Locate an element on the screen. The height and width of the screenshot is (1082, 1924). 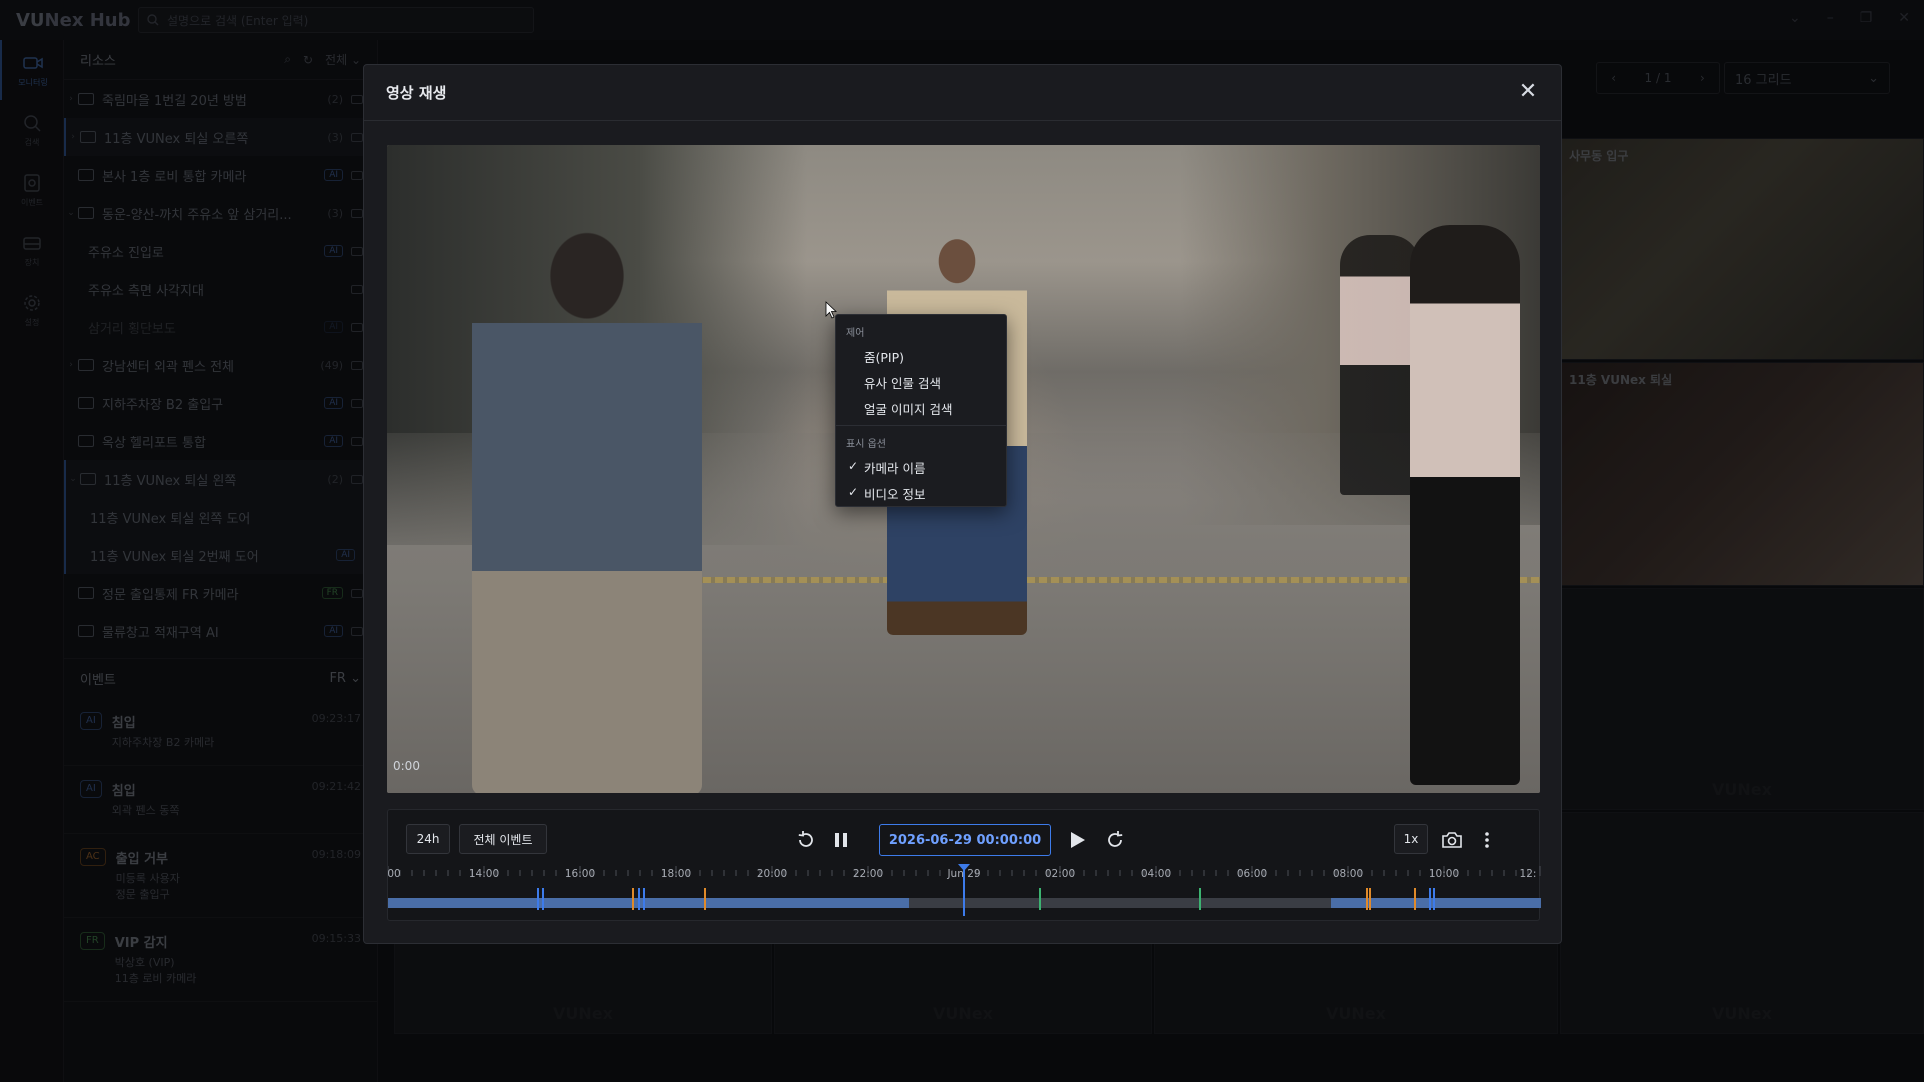
play-icon is located at coordinates (1077, 840).